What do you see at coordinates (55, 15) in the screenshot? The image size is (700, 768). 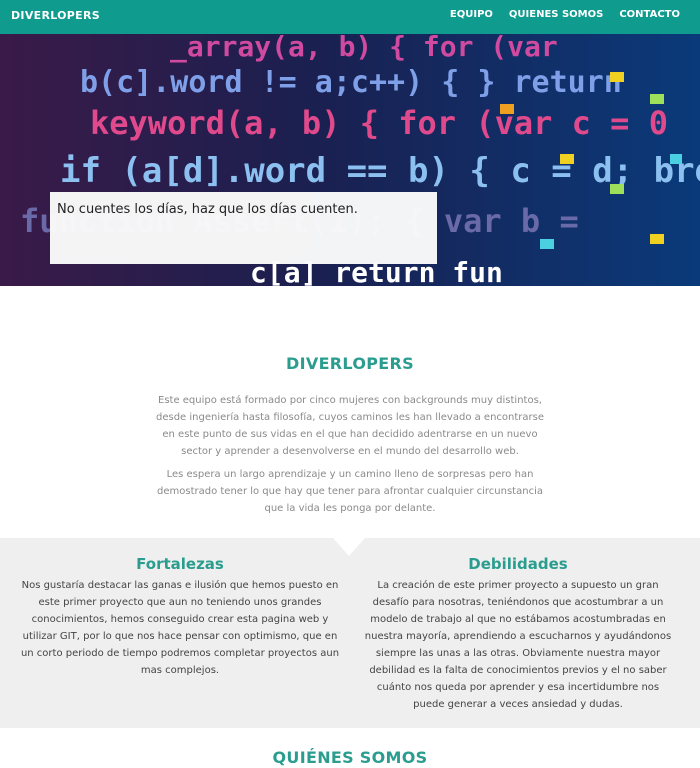 I see `brand-logo: DIVERLOPERS` at bounding box center [55, 15].